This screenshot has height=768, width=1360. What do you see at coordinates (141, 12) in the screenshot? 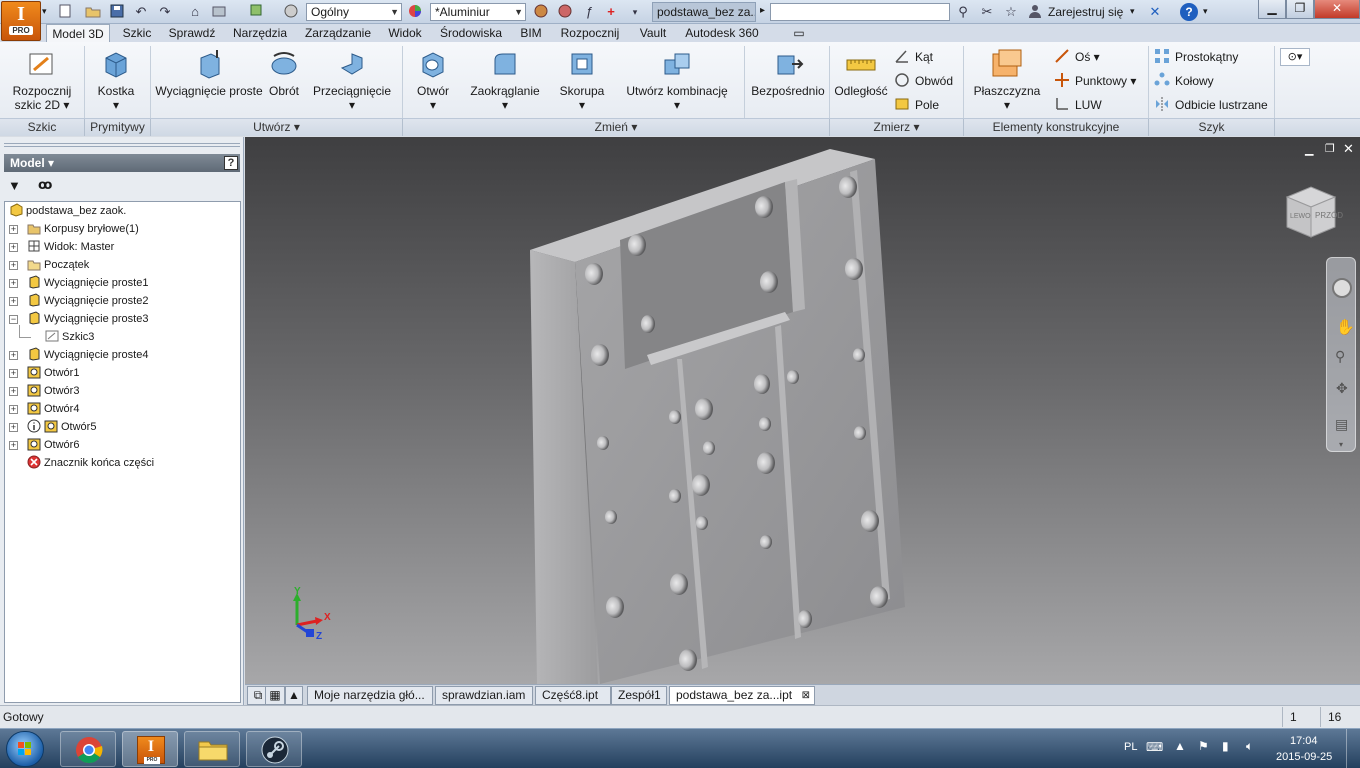
I see `undo-icon: ↶` at bounding box center [141, 12].